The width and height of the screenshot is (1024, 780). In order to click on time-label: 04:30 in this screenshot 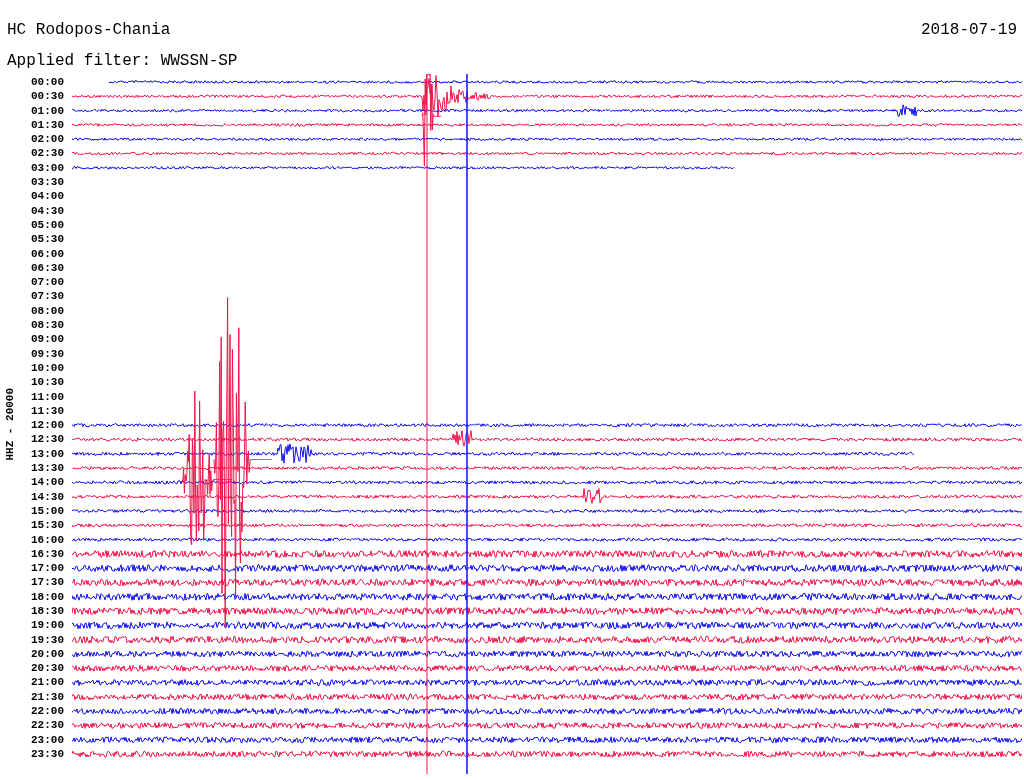, I will do `click(47, 210)`.